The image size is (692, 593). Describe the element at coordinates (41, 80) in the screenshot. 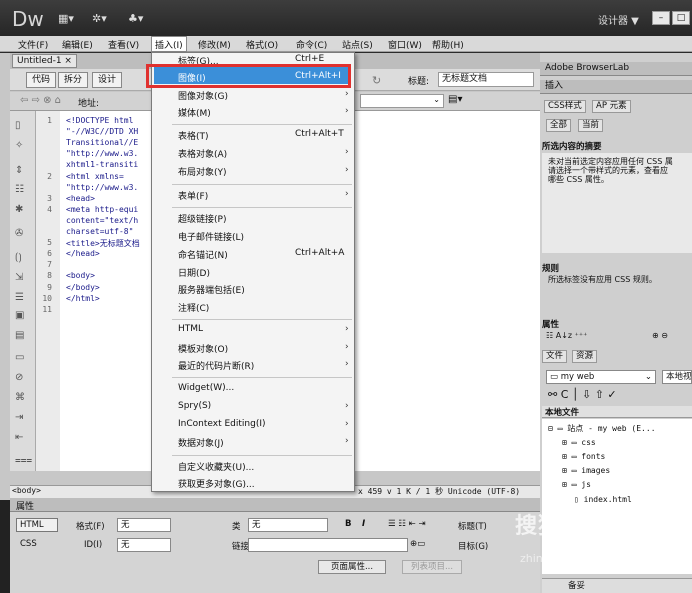

I see `code-view-button: 代码` at that location.